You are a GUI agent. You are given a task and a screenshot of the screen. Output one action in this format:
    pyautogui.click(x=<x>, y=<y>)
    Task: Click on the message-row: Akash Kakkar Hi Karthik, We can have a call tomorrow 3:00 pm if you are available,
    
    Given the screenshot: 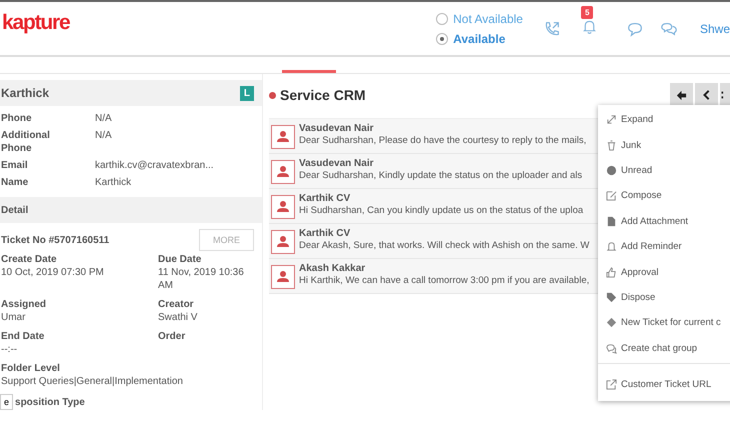 What is the action you would take?
    pyautogui.click(x=434, y=276)
    